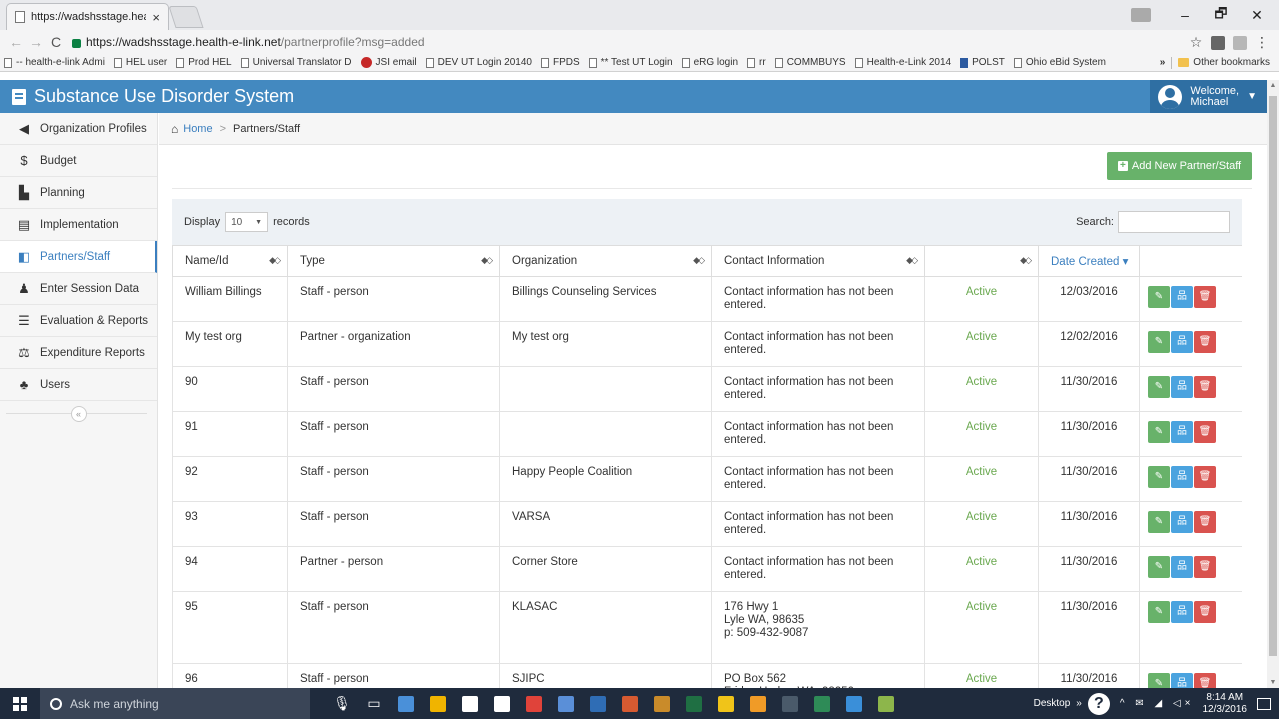 This screenshot has height=719, width=1279. I want to click on column-header-date-created: Date Created ▾, so click(1089, 261).